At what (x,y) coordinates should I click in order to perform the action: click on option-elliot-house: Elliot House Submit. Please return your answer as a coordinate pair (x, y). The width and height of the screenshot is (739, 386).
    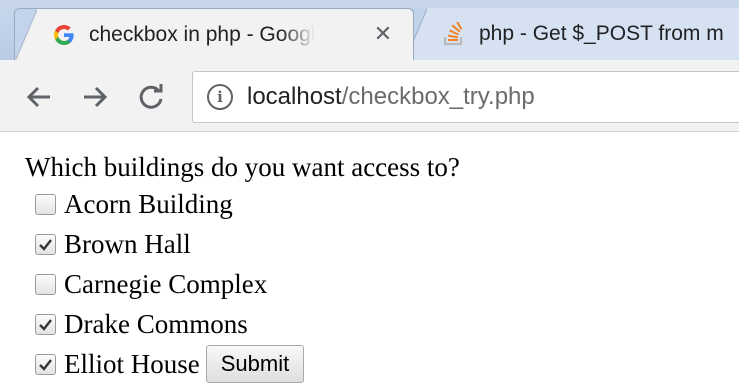
    Looking at the image, I should click on (247, 364).